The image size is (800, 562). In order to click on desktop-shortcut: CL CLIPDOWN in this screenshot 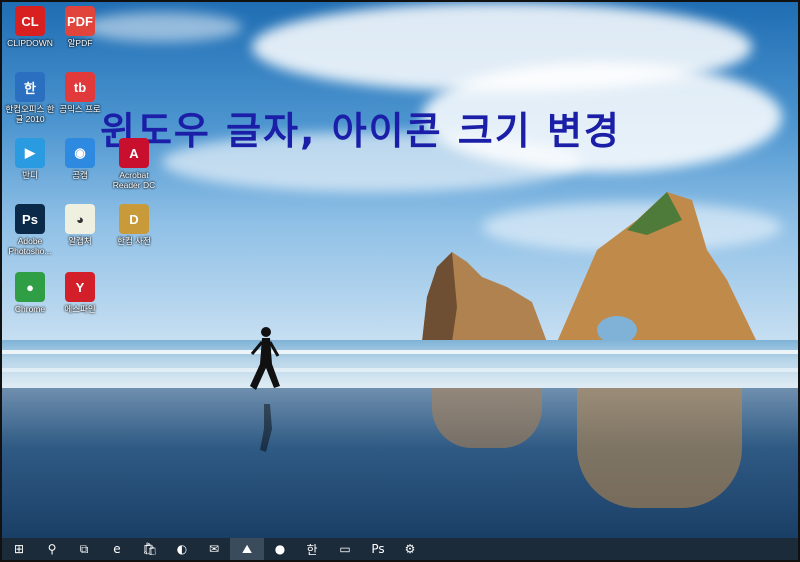, I will do `click(30, 27)`.